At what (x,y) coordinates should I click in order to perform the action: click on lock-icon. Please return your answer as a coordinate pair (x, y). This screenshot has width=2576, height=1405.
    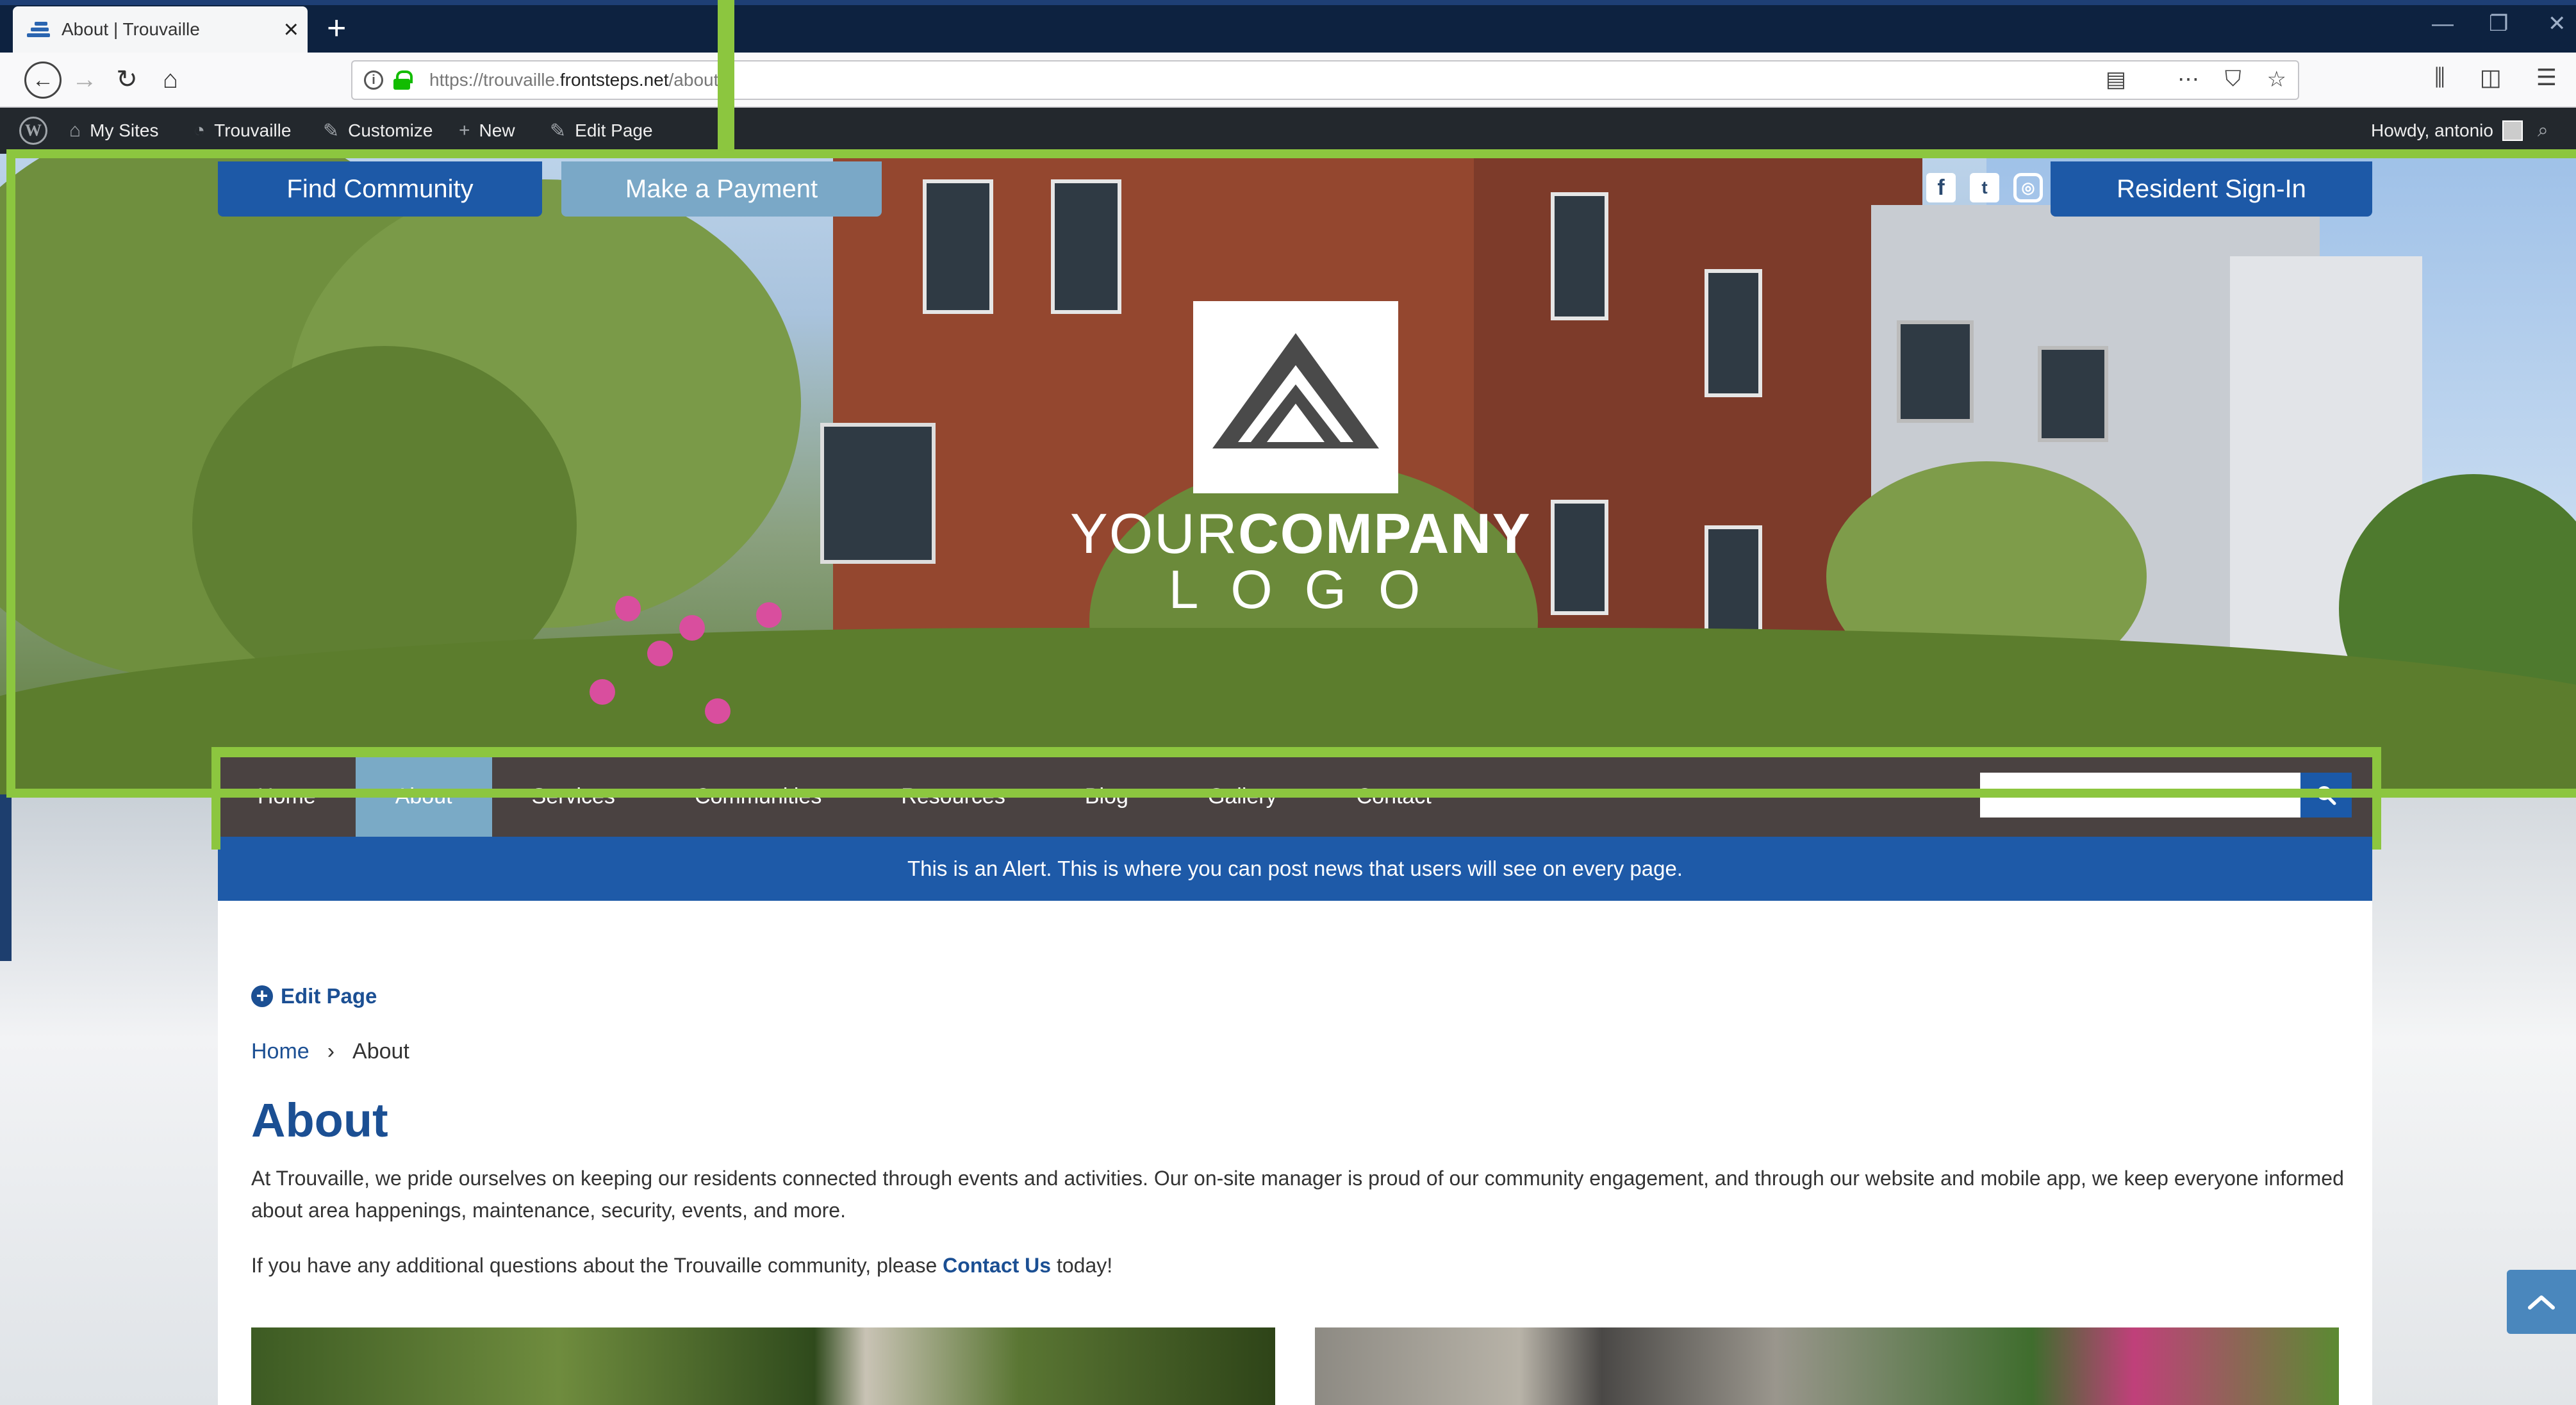
    Looking at the image, I should click on (403, 80).